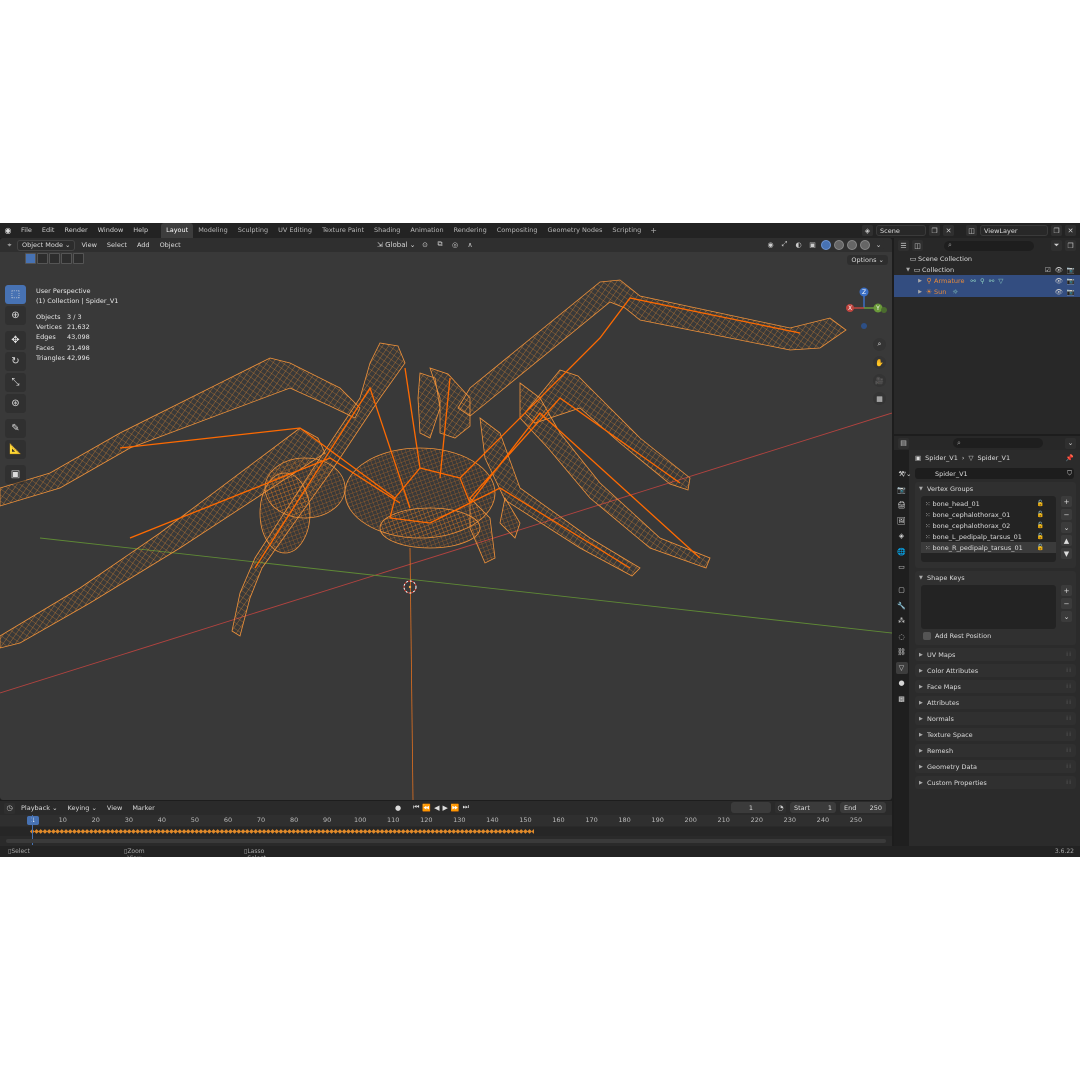 This screenshot has height=1080, width=1080. Describe the element at coordinates (26, 230) in the screenshot. I see `menu-file: File` at that location.